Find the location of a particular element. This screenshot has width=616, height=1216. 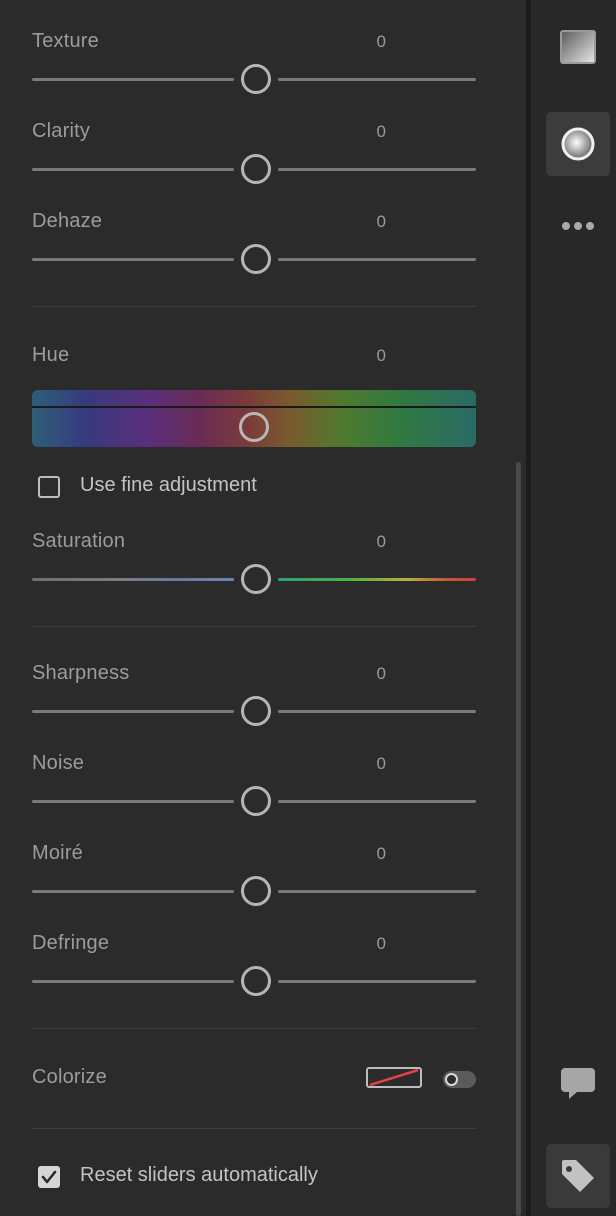

defringe-value: 0 is located at coordinates (356, 944).